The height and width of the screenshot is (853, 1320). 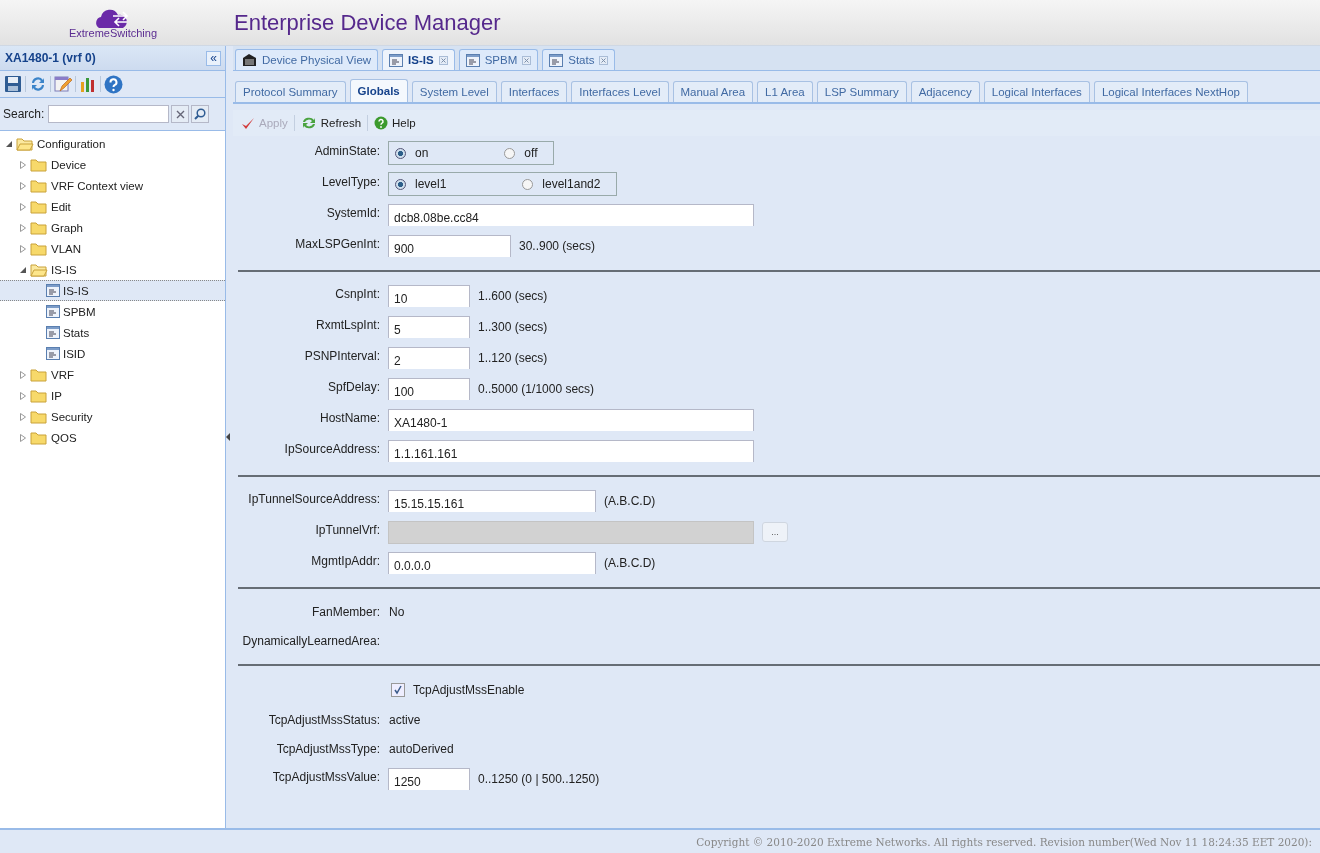 What do you see at coordinates (534, 91) in the screenshot?
I see `sub-tab: Interfaces` at bounding box center [534, 91].